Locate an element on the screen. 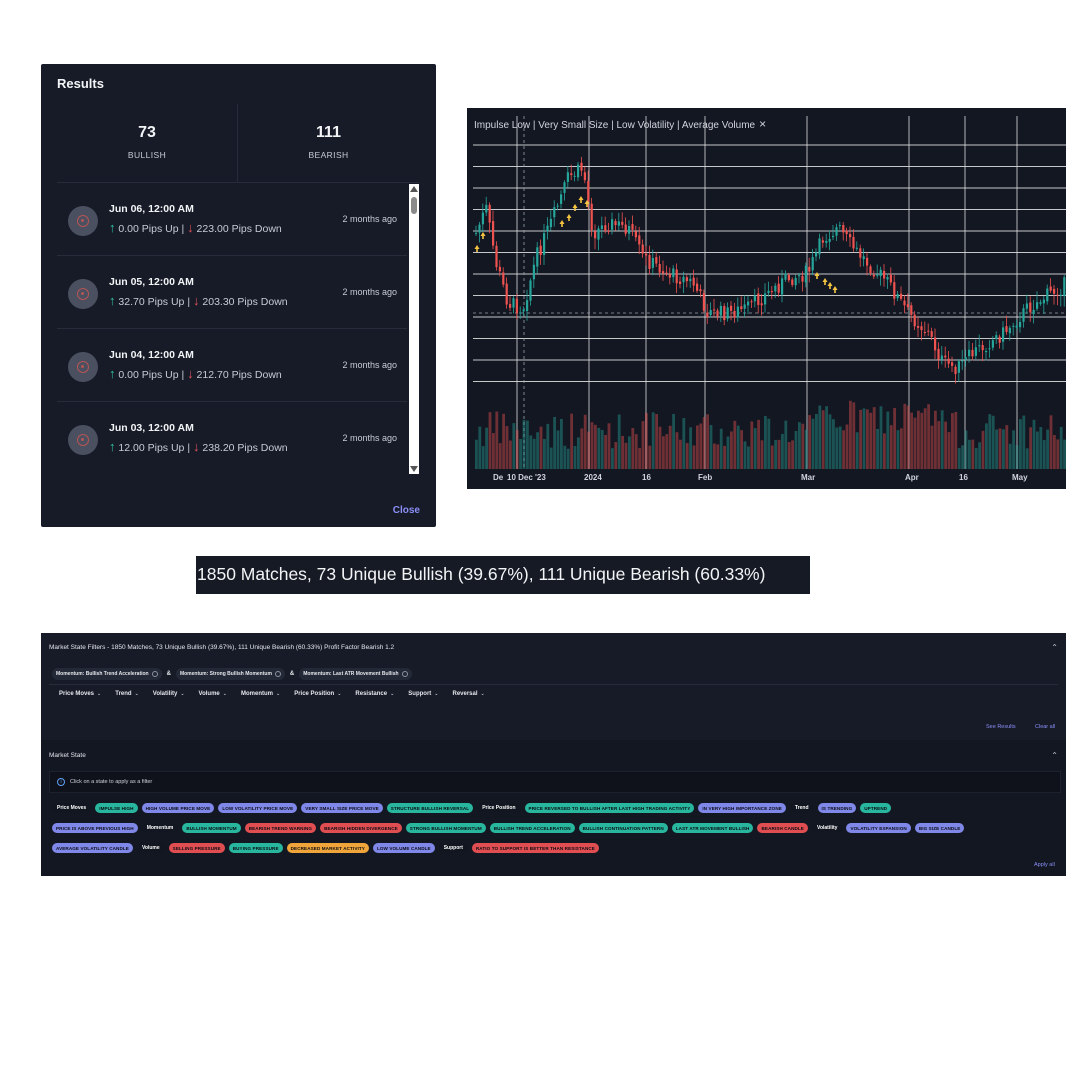 The height and width of the screenshot is (1080, 1080). active-filter-chip: Momentum: Strong Bullish Momentum is located at coordinates (230, 674).